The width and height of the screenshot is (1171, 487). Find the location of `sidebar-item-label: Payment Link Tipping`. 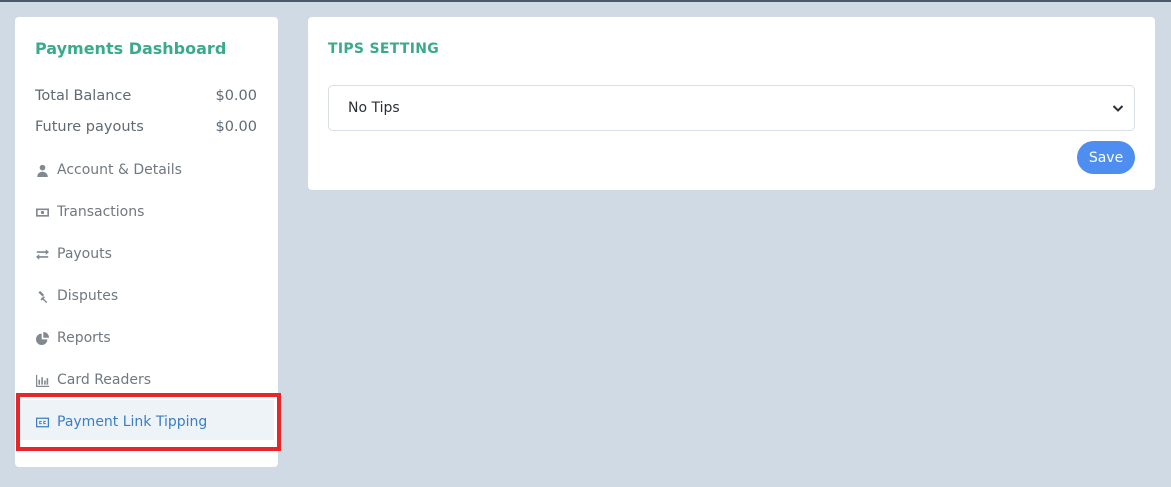

sidebar-item-label: Payment Link Tipping is located at coordinates (132, 422).